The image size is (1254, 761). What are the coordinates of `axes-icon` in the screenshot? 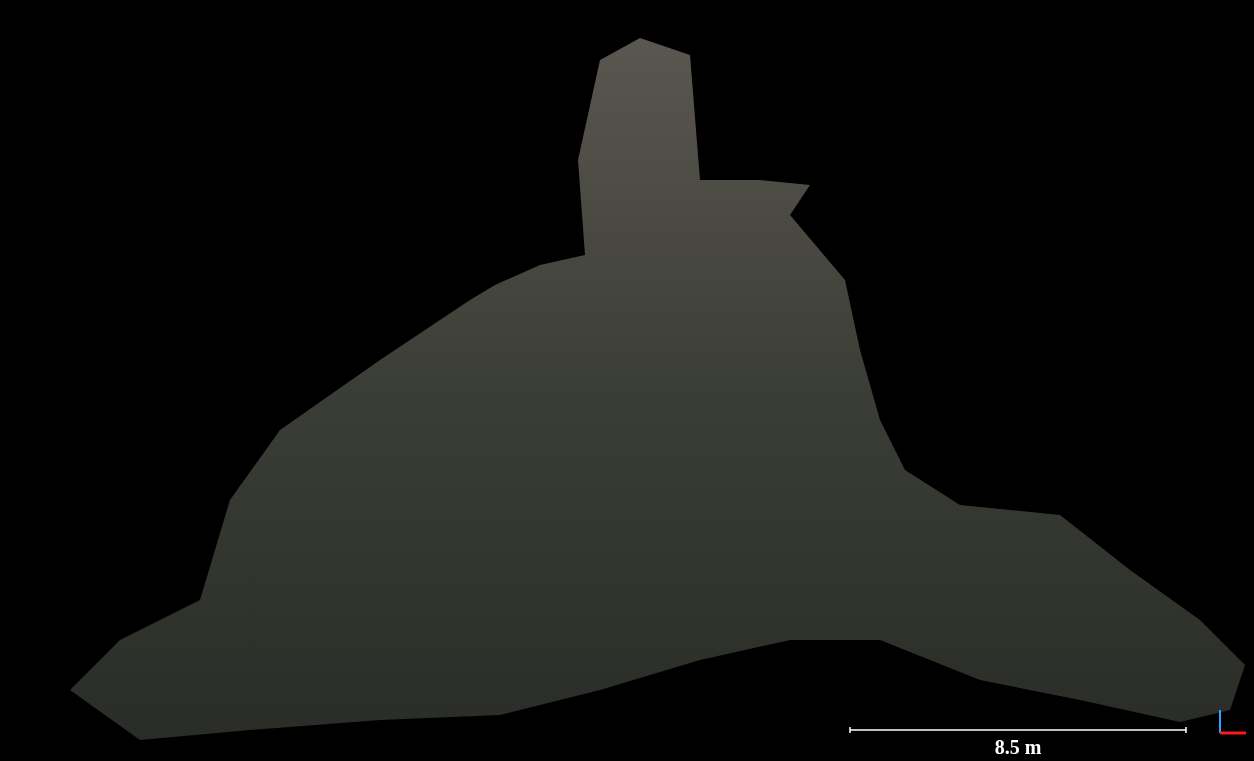 It's located at (1232, 722).